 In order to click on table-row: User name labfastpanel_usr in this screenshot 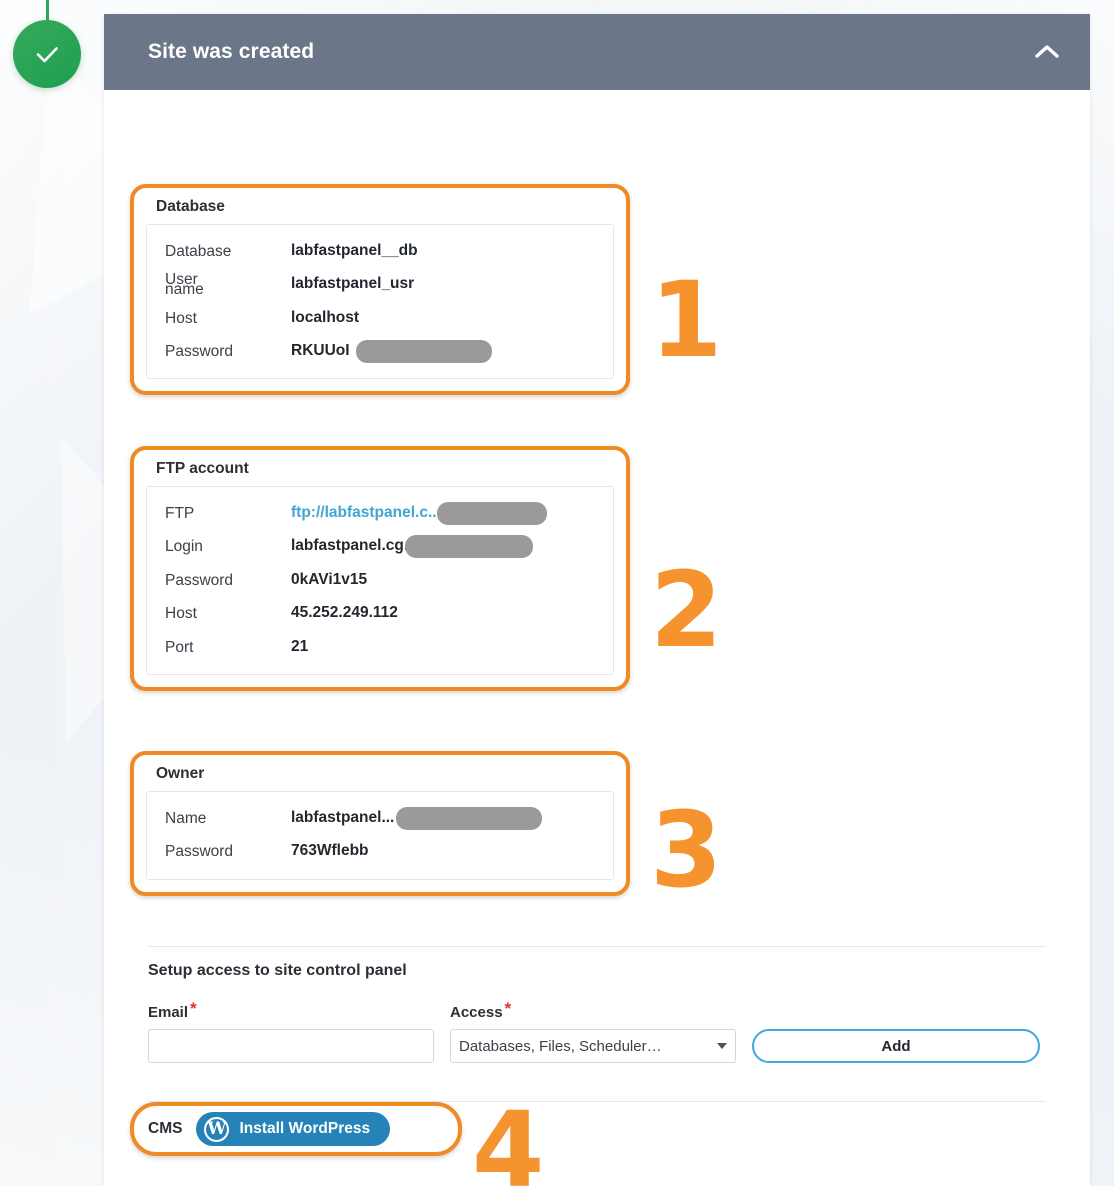, I will do `click(380, 284)`.